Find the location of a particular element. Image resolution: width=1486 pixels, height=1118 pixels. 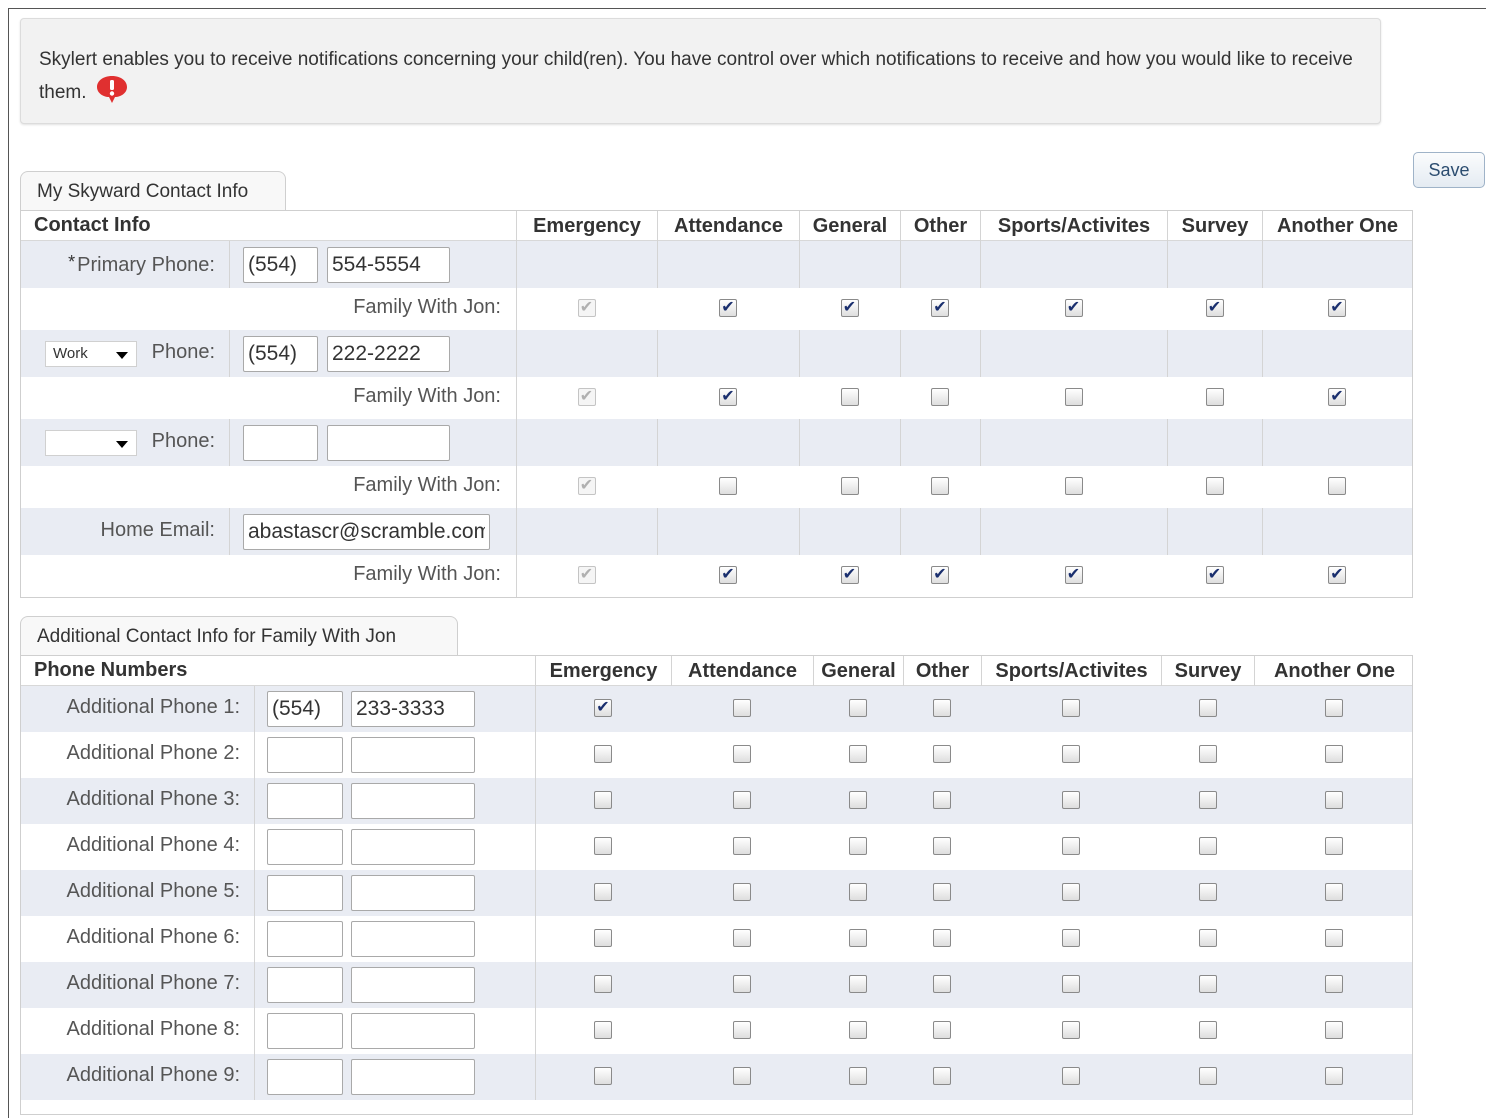

checkbox-emergency: ✔ is located at coordinates (603, 708).